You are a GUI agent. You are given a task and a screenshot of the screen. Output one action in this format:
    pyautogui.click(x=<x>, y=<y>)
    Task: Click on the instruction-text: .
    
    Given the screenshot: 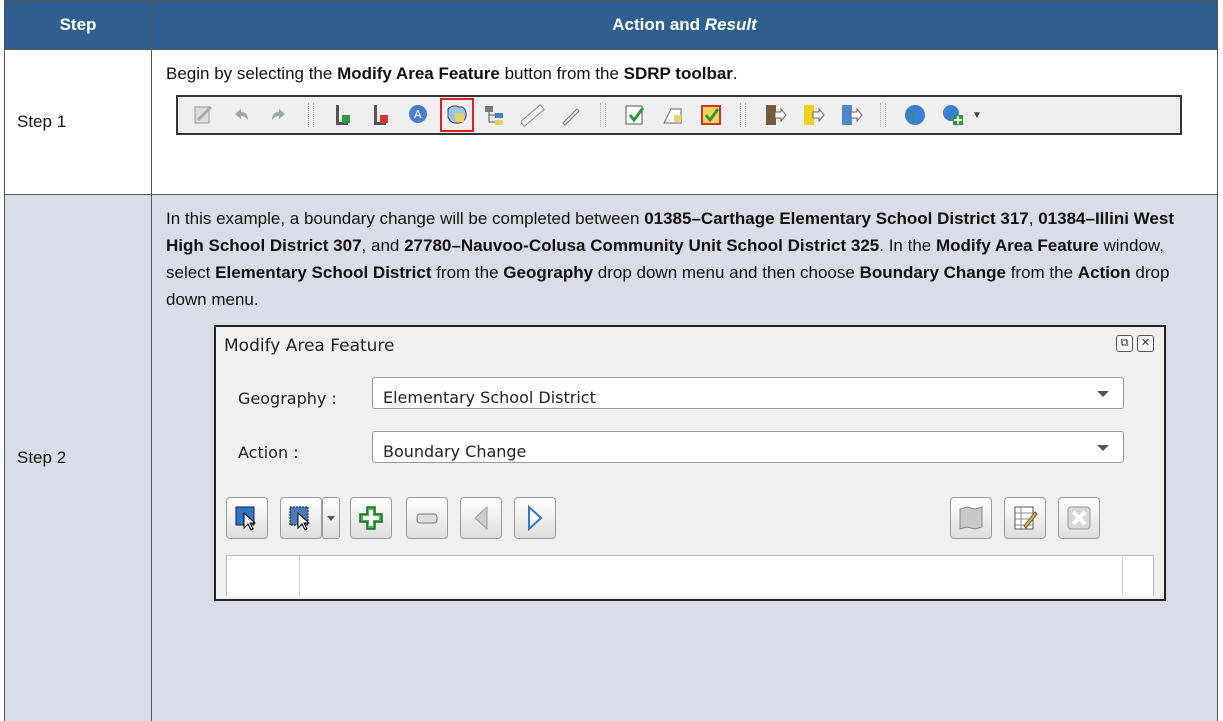 What is the action you would take?
    pyautogui.click(x=735, y=73)
    